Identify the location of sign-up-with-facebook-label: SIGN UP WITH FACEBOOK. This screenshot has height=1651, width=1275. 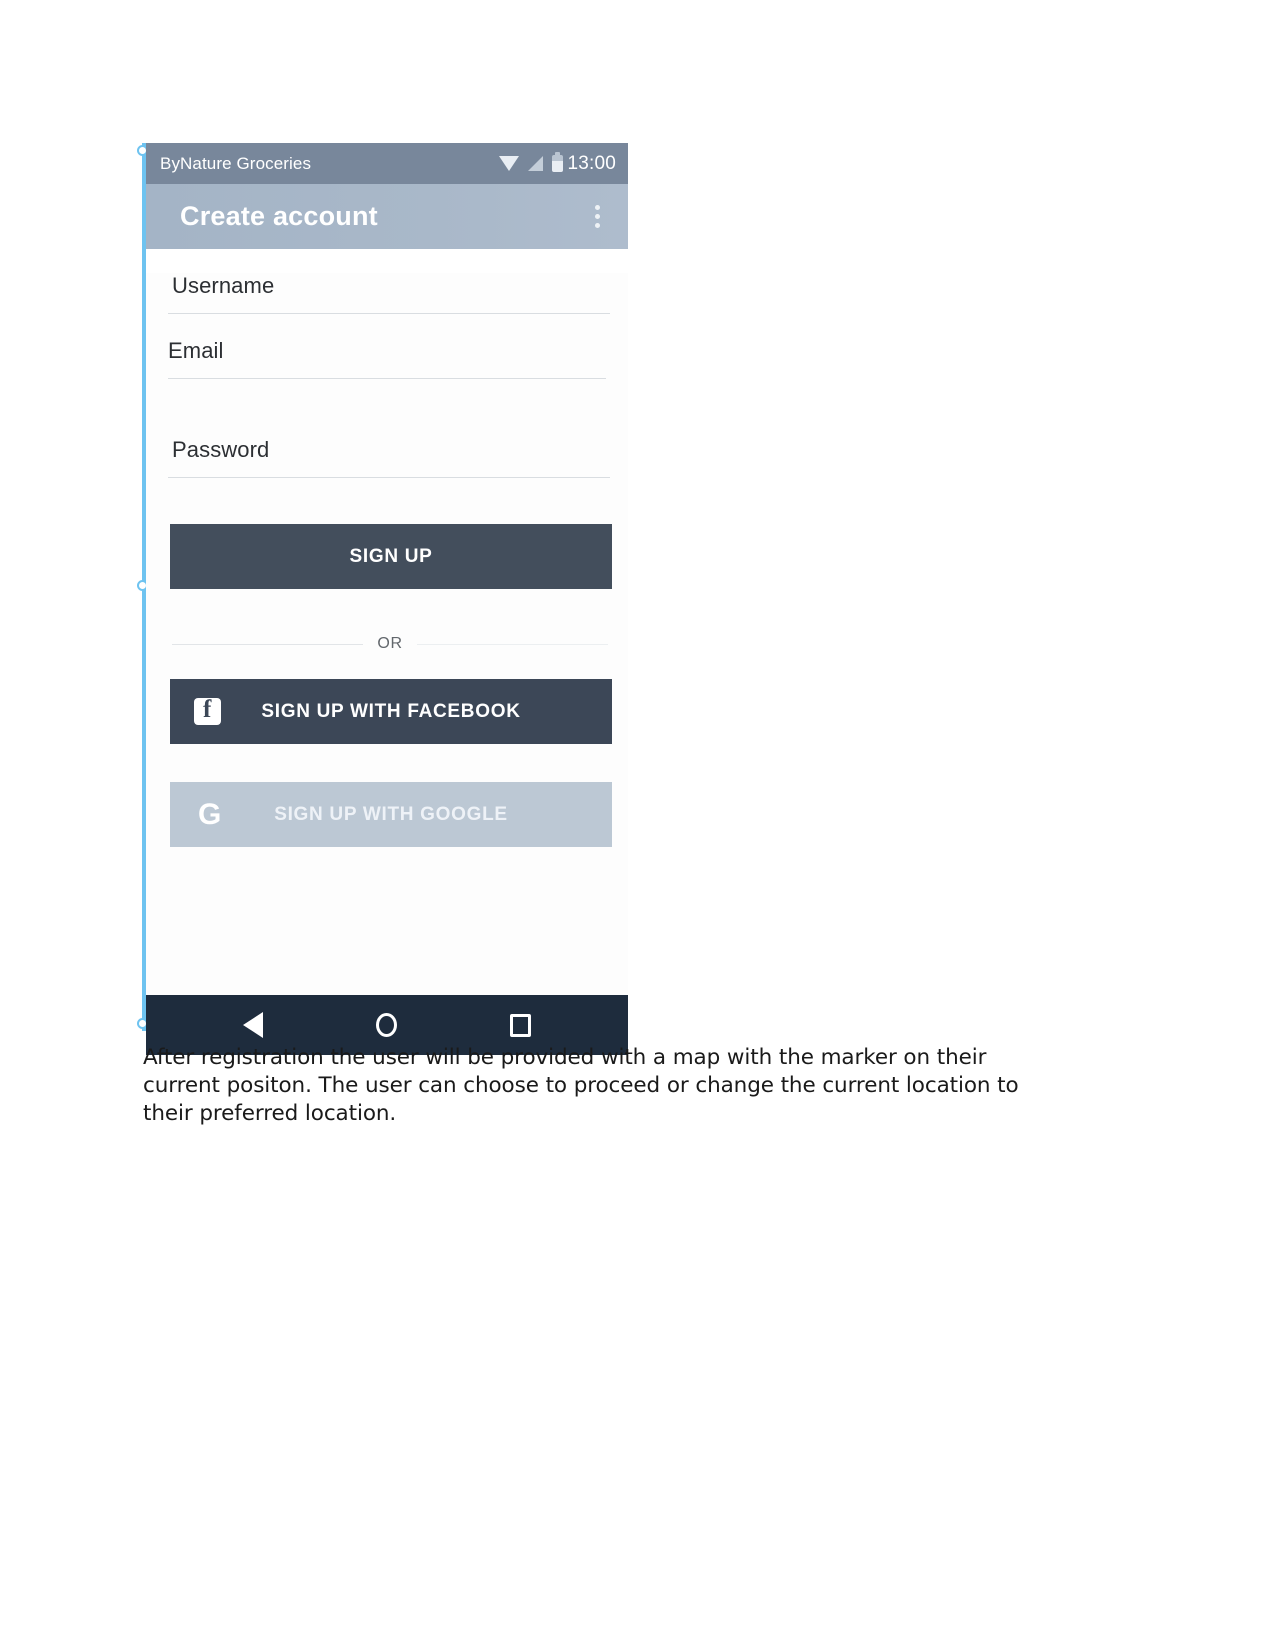
(391, 711).